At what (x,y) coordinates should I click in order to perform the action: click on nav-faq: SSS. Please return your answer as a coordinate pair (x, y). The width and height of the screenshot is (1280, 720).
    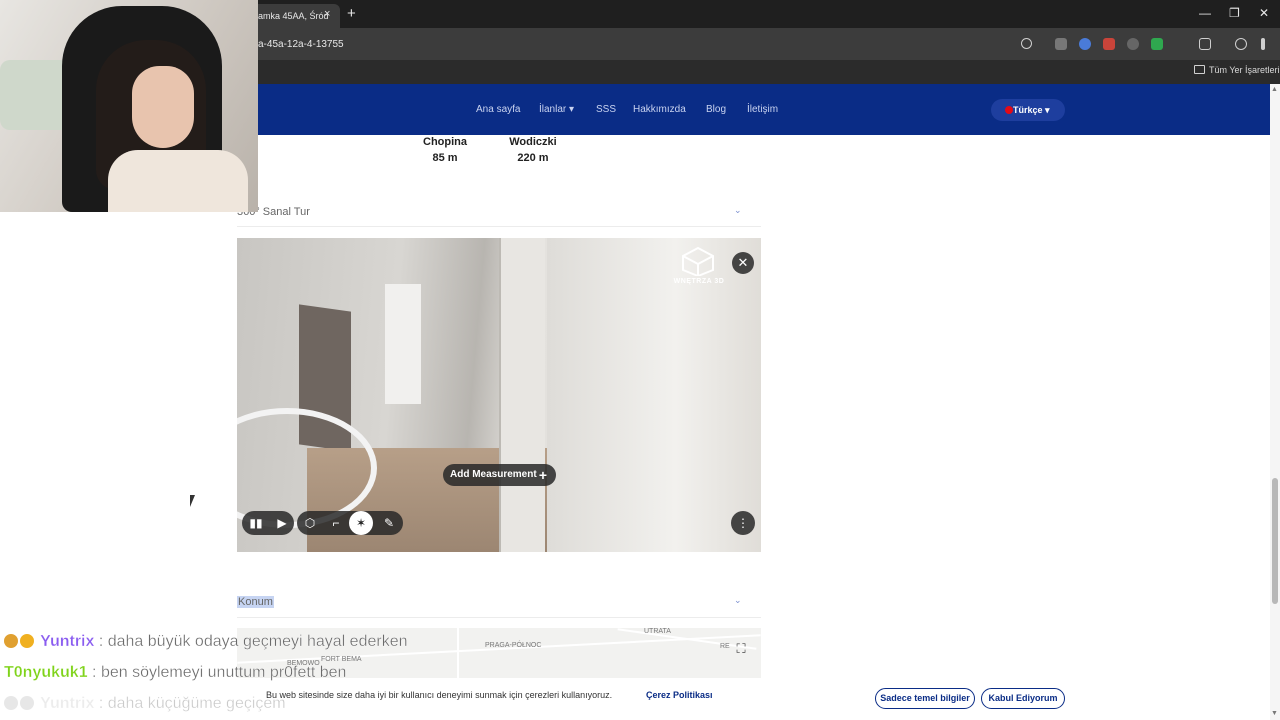
    Looking at the image, I should click on (606, 109).